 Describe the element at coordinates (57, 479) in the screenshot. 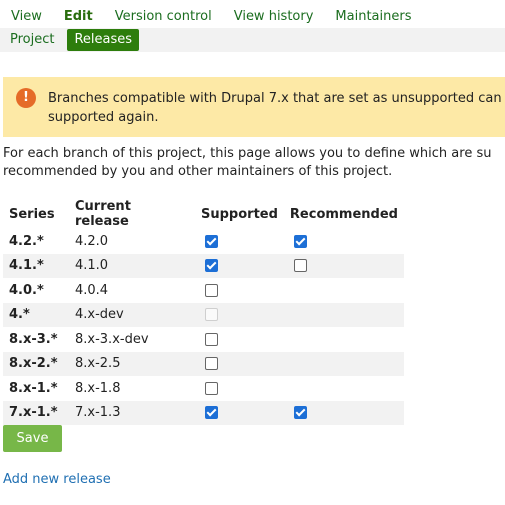

I see `add-new-release-link: Add new release` at that location.